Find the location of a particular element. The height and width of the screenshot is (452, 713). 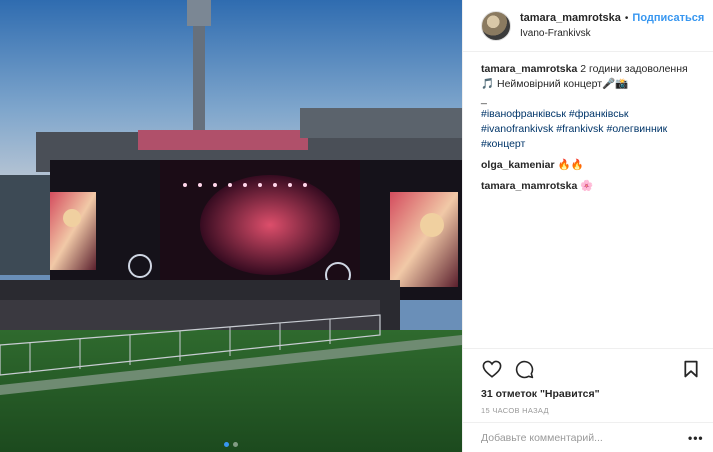

bookmark-icon is located at coordinates (691, 369).